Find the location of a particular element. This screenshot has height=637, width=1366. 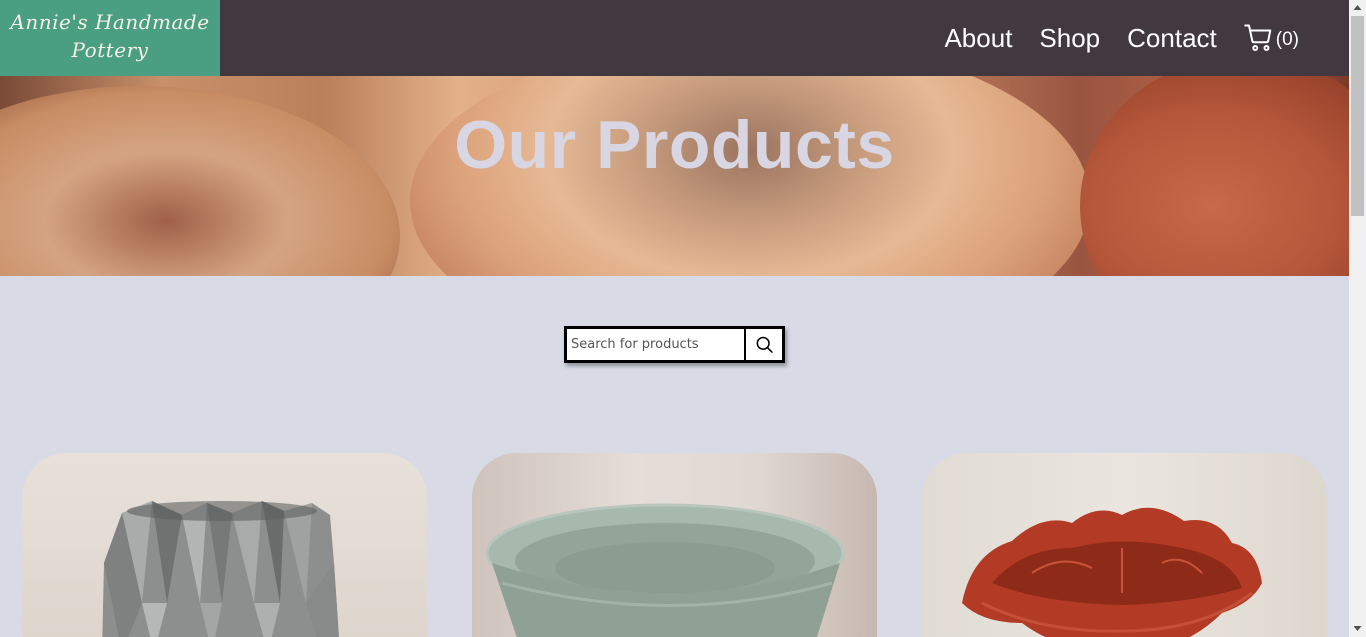

red-leaf-bowl-image is located at coordinates (1112, 572).